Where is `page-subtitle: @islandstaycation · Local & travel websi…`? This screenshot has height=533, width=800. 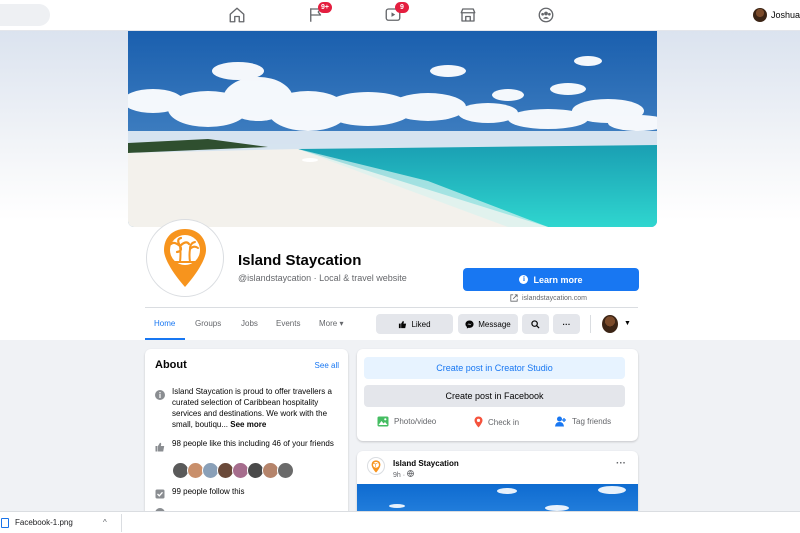 page-subtitle: @islandstaycation · Local & travel websi… is located at coordinates (322, 278).